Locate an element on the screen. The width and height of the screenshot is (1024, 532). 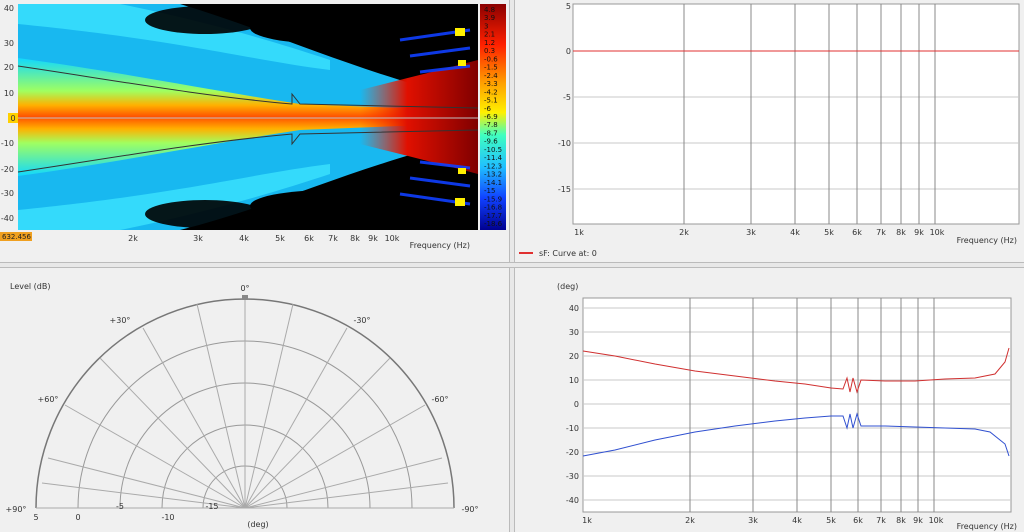
response-ytick: -5 is located at coordinates (567, 97).